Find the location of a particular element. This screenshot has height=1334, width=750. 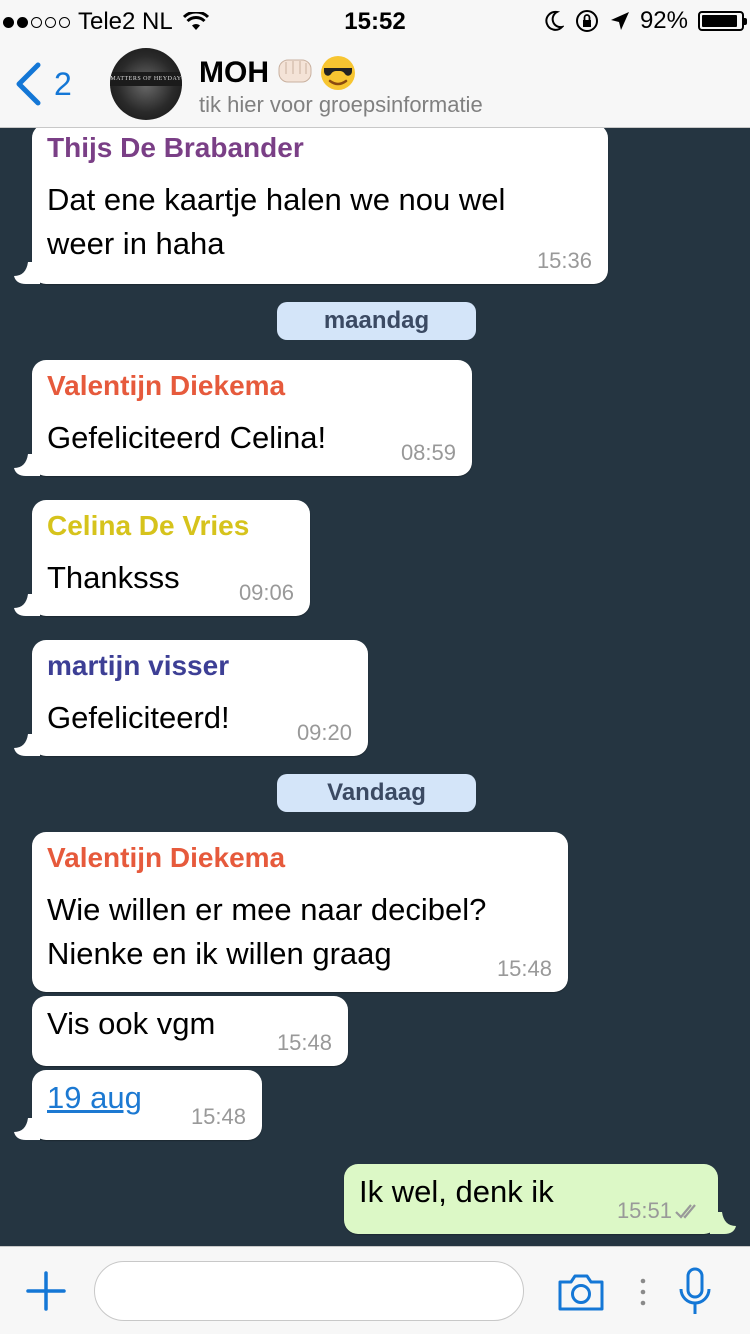

message-bubble: martijn visser Gefeliciteerd! 09:20 is located at coordinates (191, 698).